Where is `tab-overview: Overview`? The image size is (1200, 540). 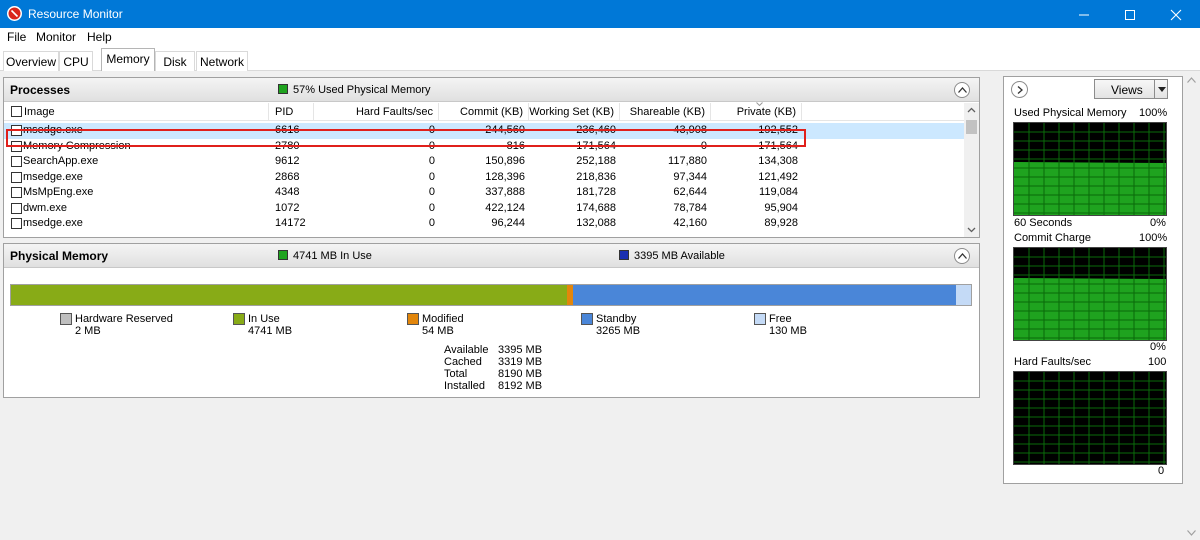 tab-overview: Overview is located at coordinates (31, 61).